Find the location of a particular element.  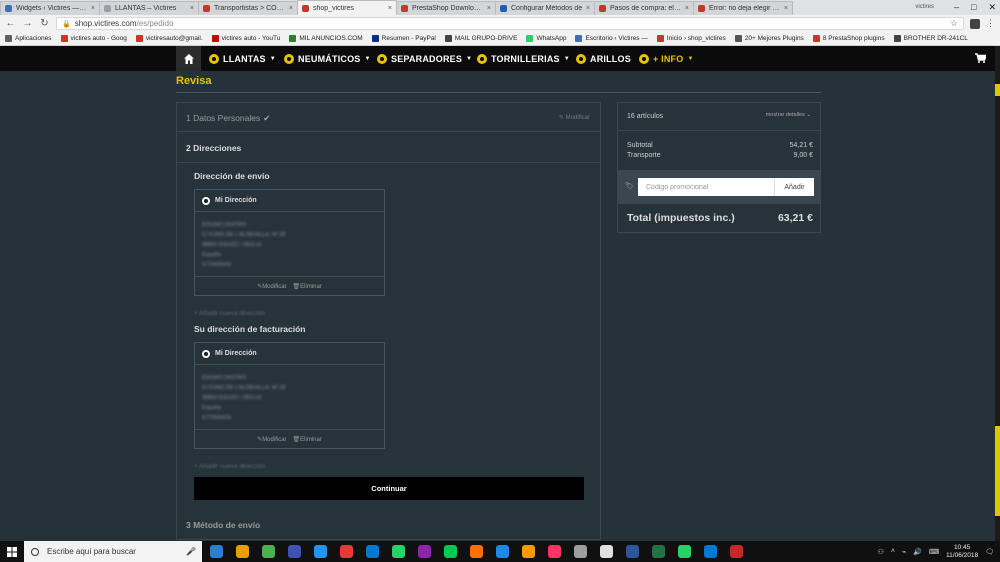

billing-address-header: Mi Dirección is located at coordinates (289, 354).